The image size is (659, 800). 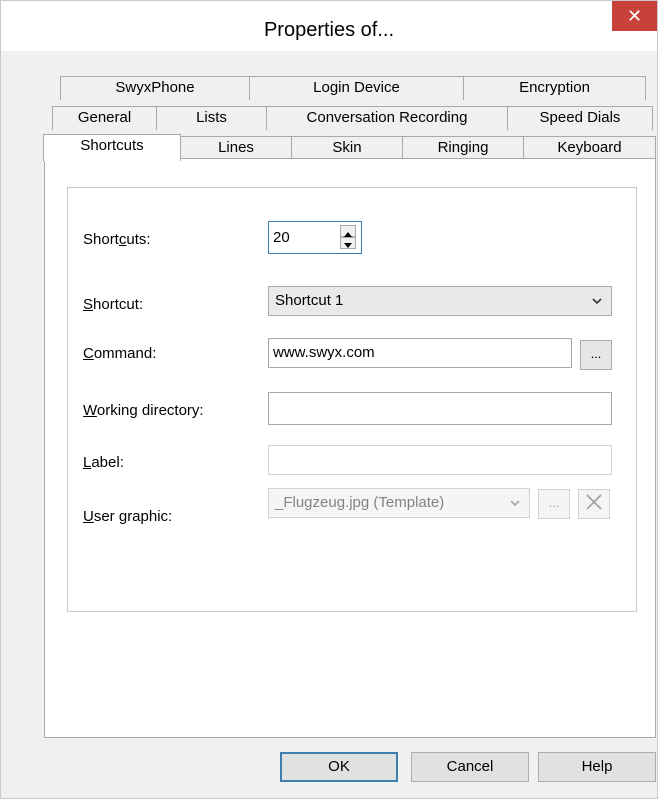 What do you see at coordinates (339, 767) in the screenshot?
I see `ok-button: OK` at bounding box center [339, 767].